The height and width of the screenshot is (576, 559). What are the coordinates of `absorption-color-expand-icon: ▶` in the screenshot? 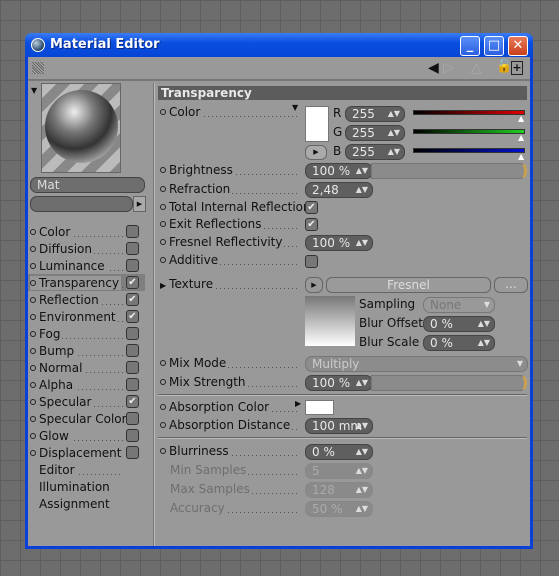 It's located at (298, 403).